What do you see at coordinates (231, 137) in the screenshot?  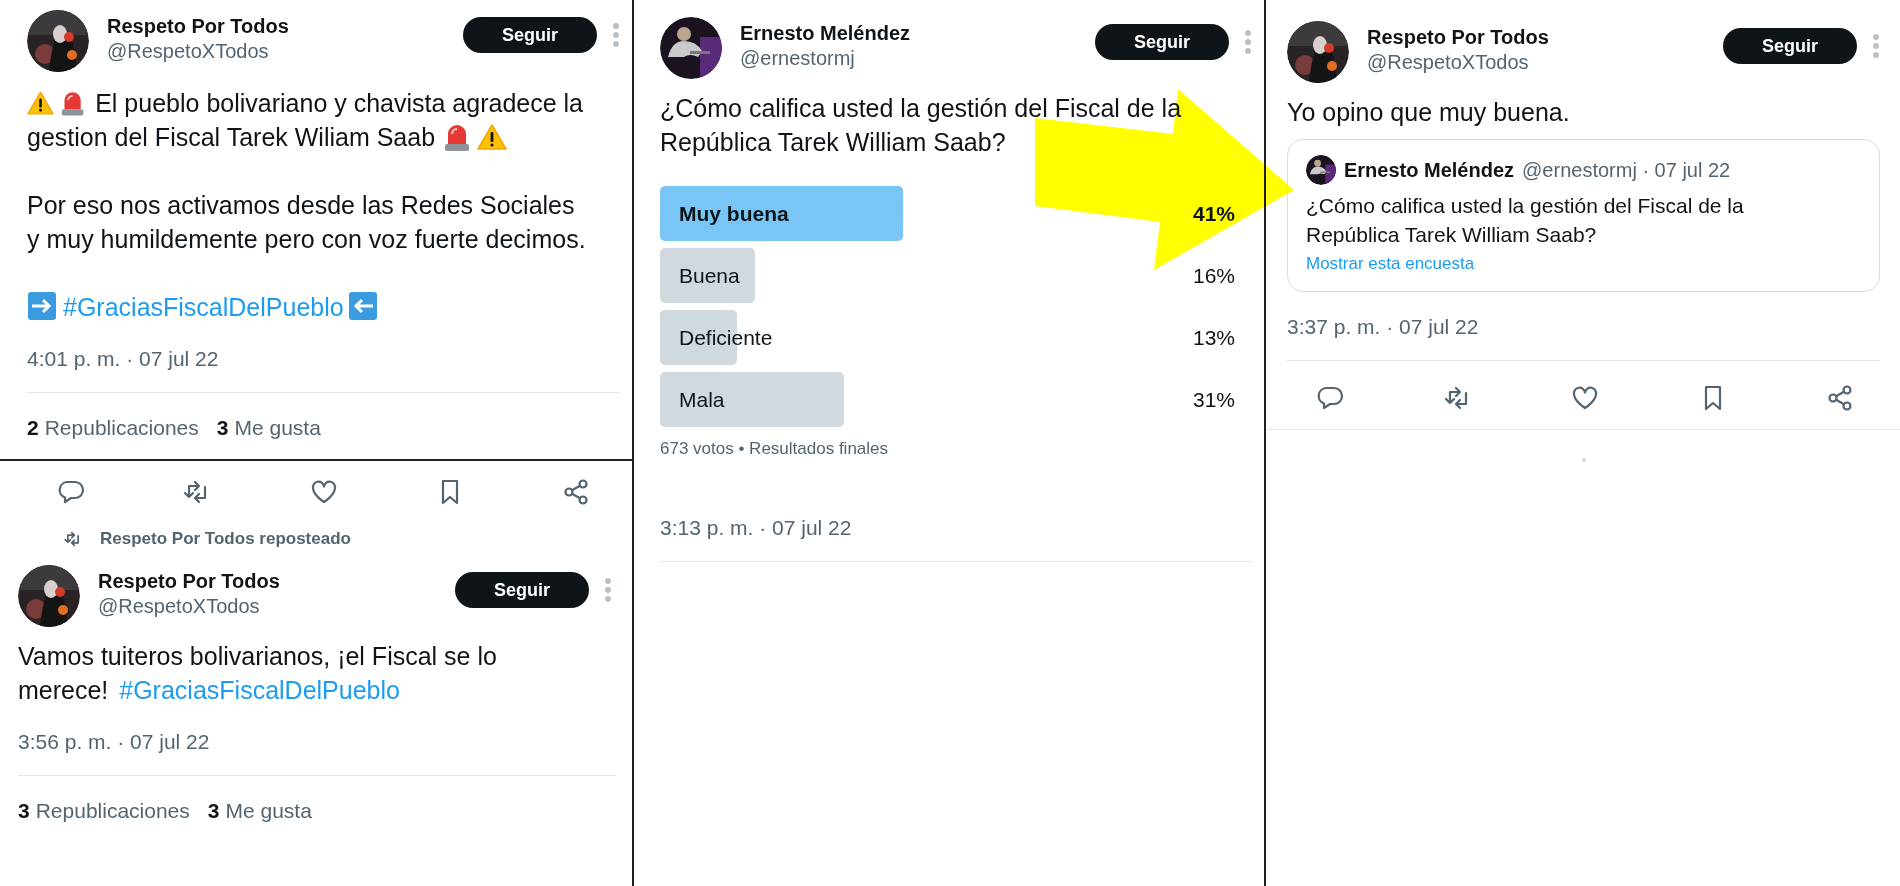 I see `tweet-text: gestion del Fiscal Tarek Wiliam Saab` at bounding box center [231, 137].